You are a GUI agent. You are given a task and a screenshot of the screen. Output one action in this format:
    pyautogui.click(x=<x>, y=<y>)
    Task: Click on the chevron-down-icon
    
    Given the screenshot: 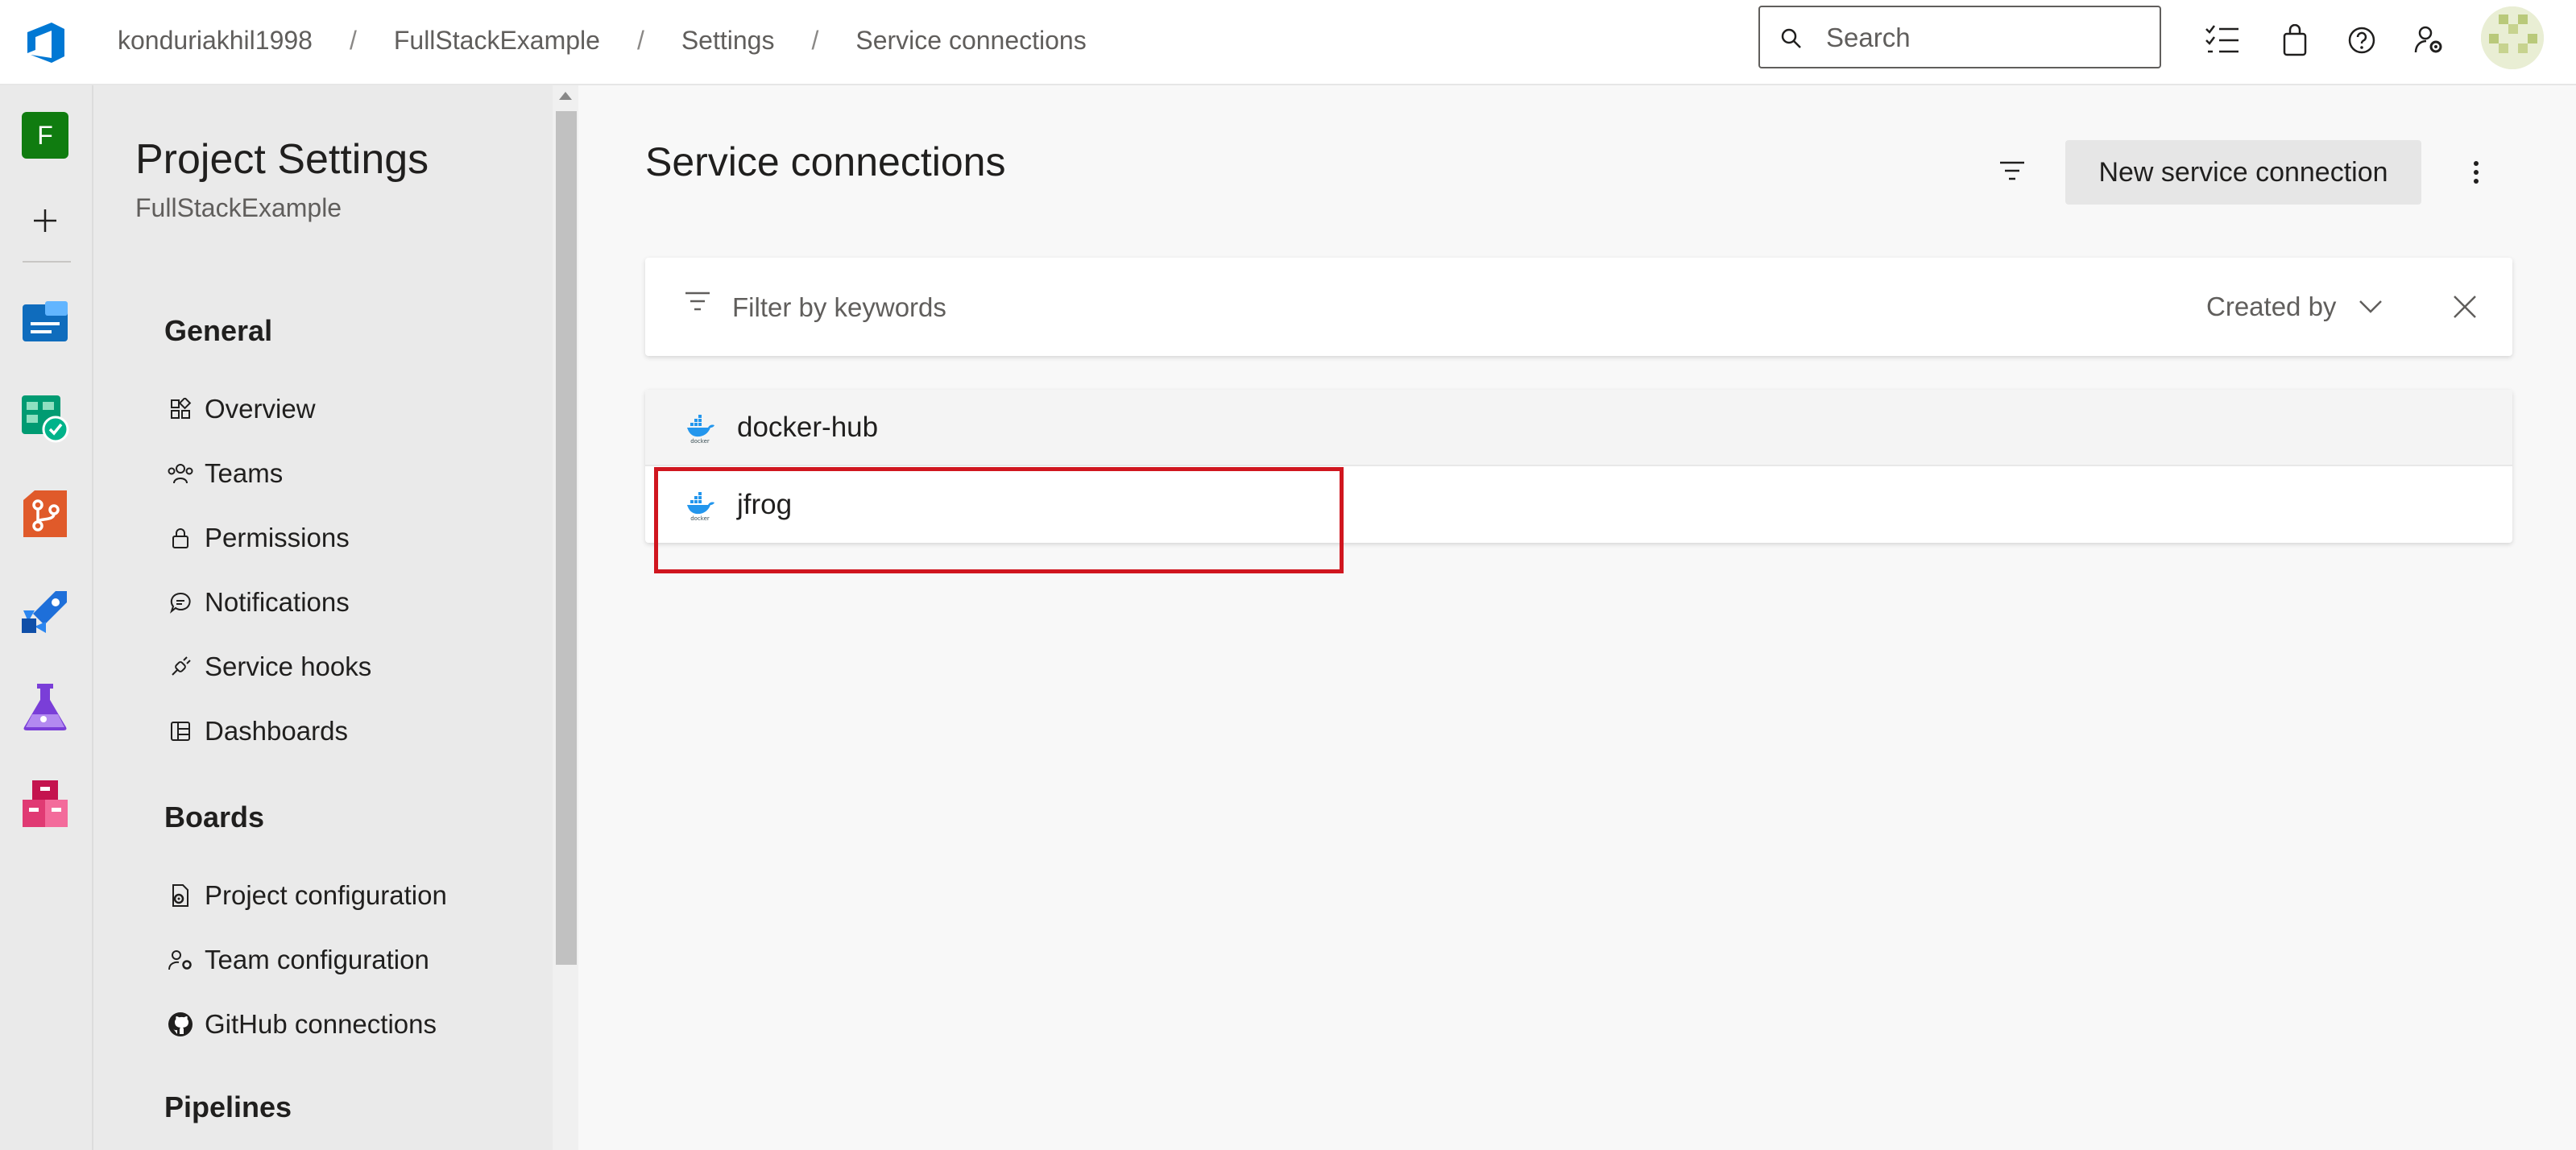 What is the action you would take?
    pyautogui.click(x=2371, y=306)
    